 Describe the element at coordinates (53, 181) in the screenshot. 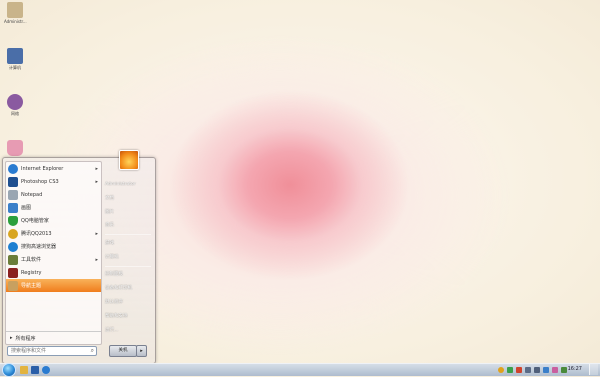

I see `program-item-photoshop: Photoshop CS3 ▸` at that location.